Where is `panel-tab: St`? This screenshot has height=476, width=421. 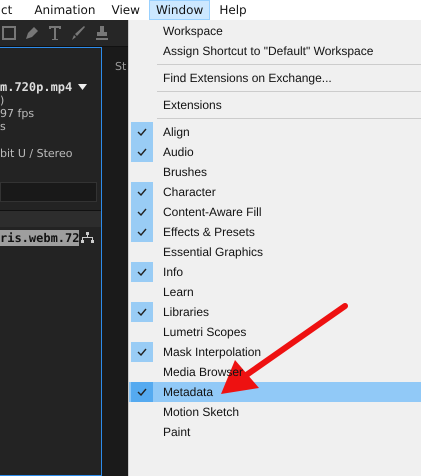
panel-tab: St is located at coordinates (120, 66).